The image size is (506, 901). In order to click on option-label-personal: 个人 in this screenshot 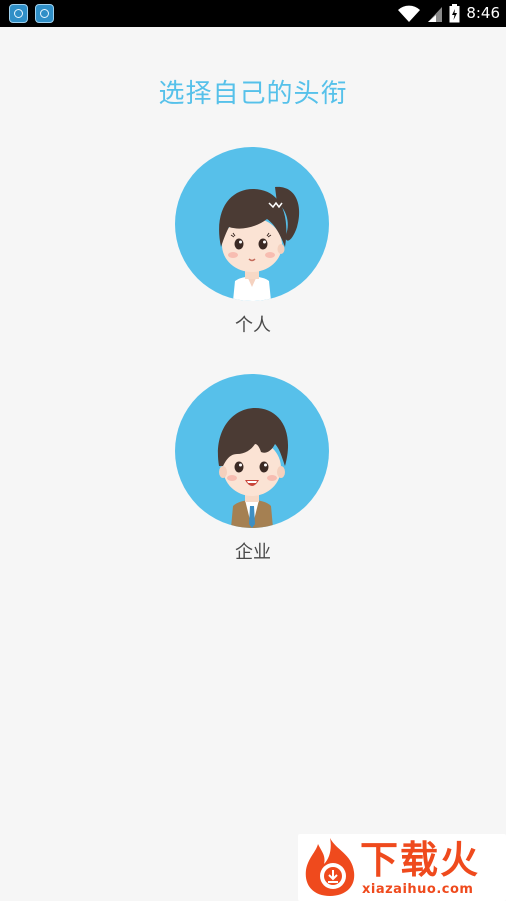, I will do `click(253, 326)`.